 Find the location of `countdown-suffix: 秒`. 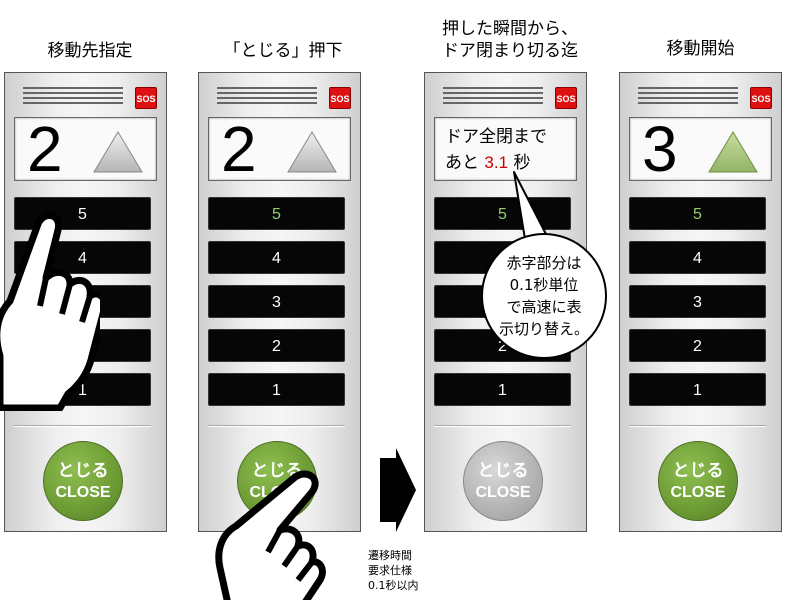

countdown-suffix: 秒 is located at coordinates (522, 163).